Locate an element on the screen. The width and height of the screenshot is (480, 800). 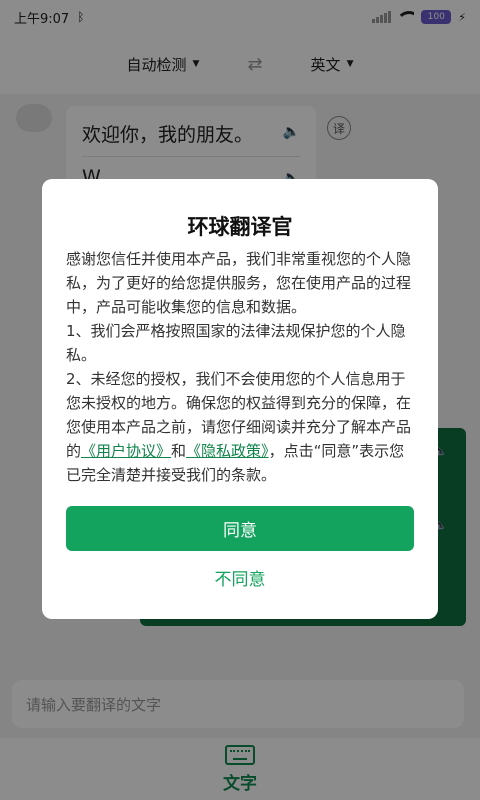
dialog-item-1: 1、我们会严格按照国家的法律法规保护您的个人隐私。 is located at coordinates (236, 343).